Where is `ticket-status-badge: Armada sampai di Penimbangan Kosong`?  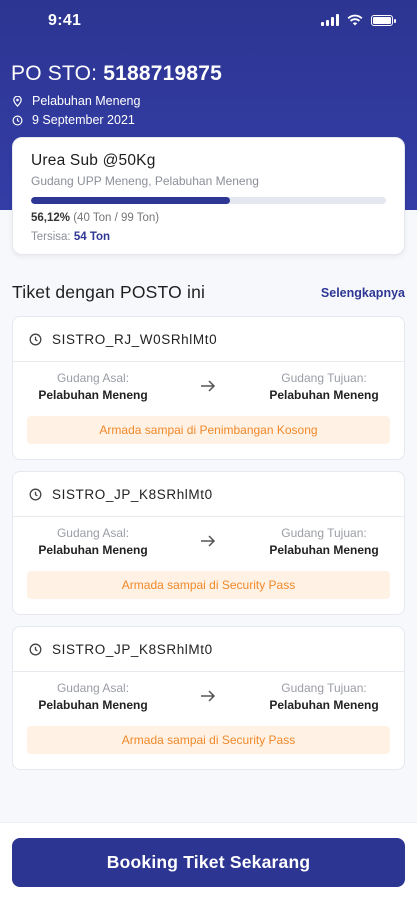 ticket-status-badge: Armada sampai di Penimbangan Kosong is located at coordinates (208, 430).